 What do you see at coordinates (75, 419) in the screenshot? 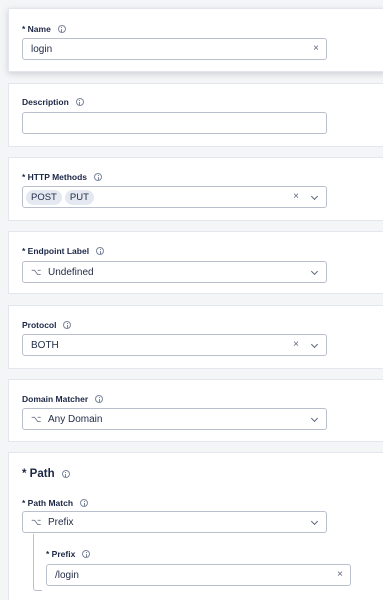
I see `domain-matcher-value: Any Domain` at bounding box center [75, 419].